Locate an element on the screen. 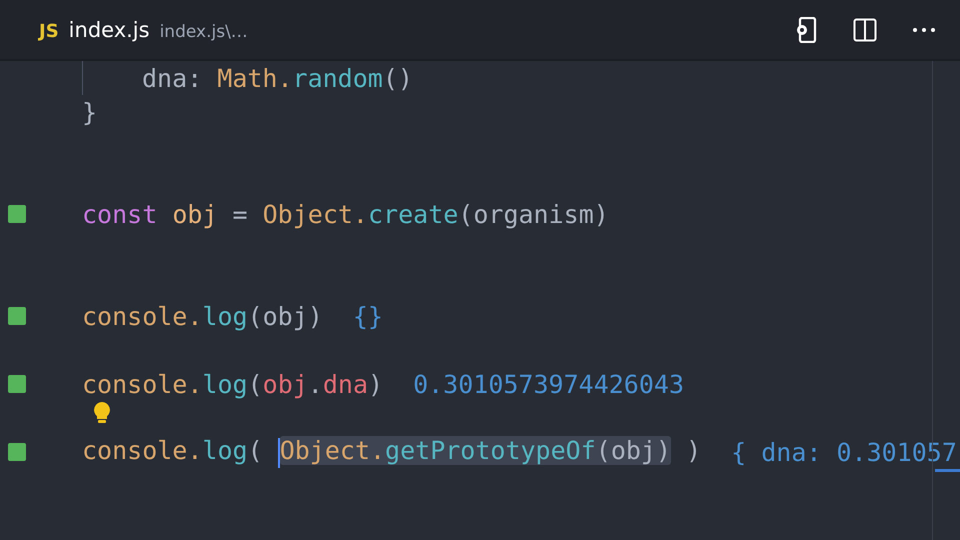 This screenshot has height=540, width=960. code-line: } is located at coordinates (90, 112).